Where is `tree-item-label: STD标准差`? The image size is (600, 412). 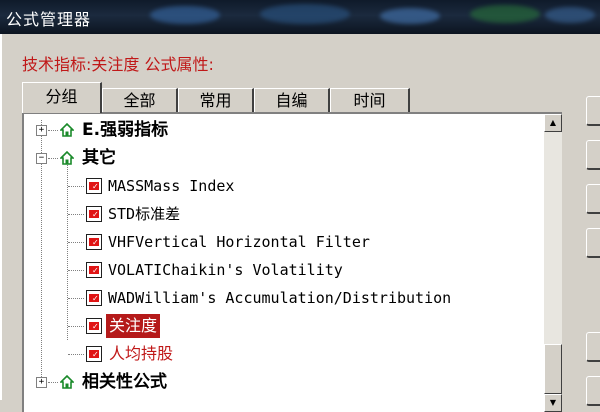 tree-item-label: STD标准差 is located at coordinates (144, 214).